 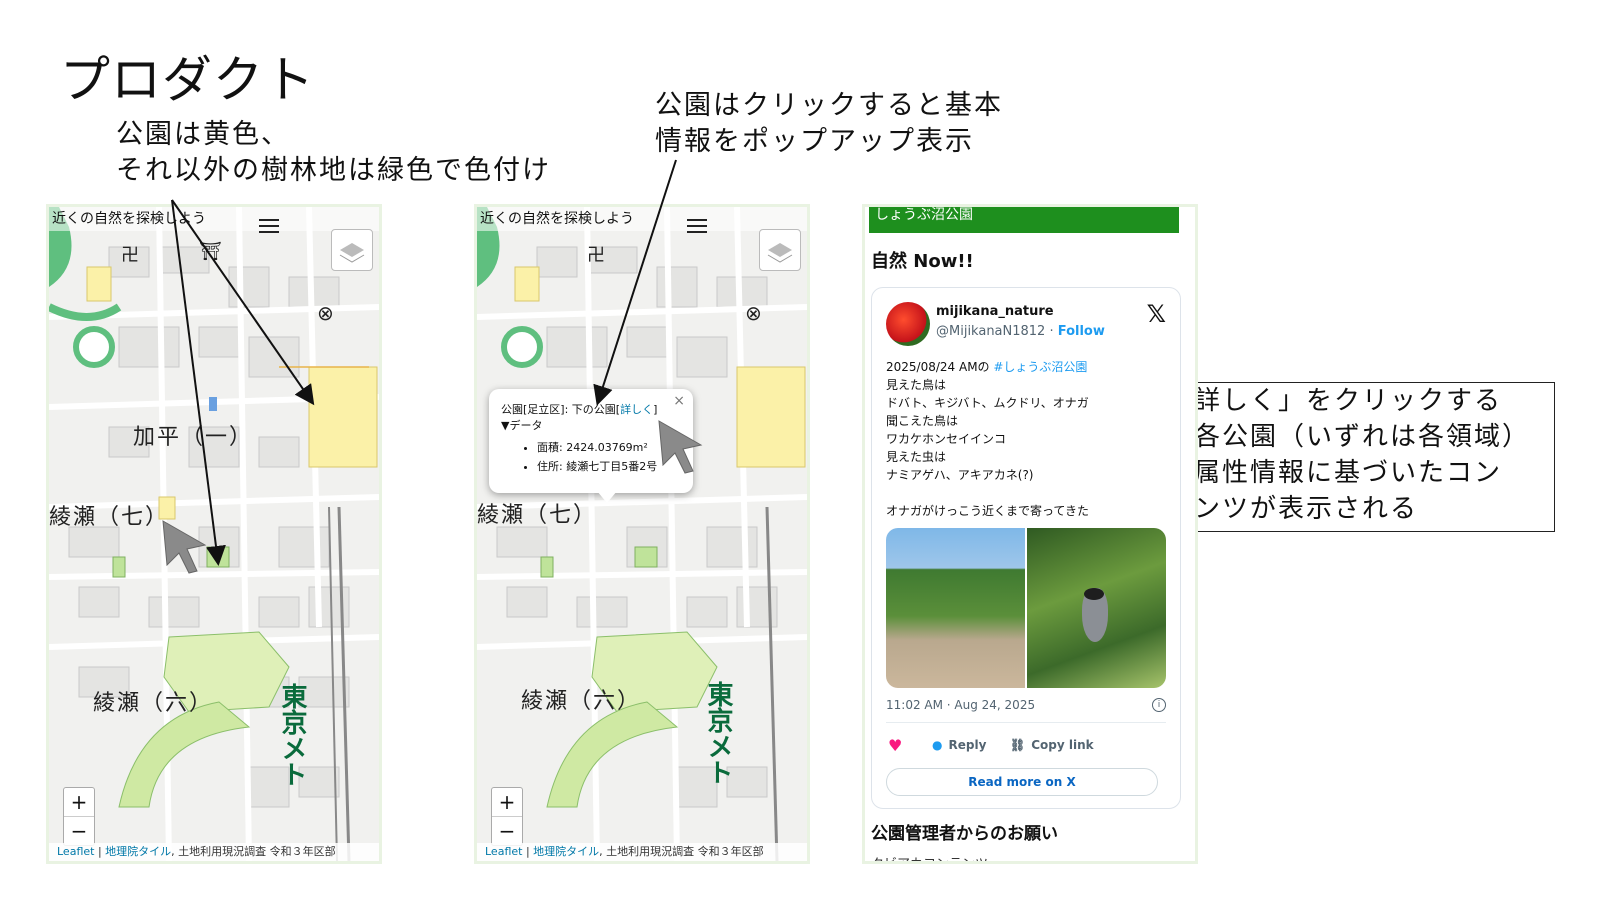 I want to click on arrow-to-popup, so click(x=635, y=282).